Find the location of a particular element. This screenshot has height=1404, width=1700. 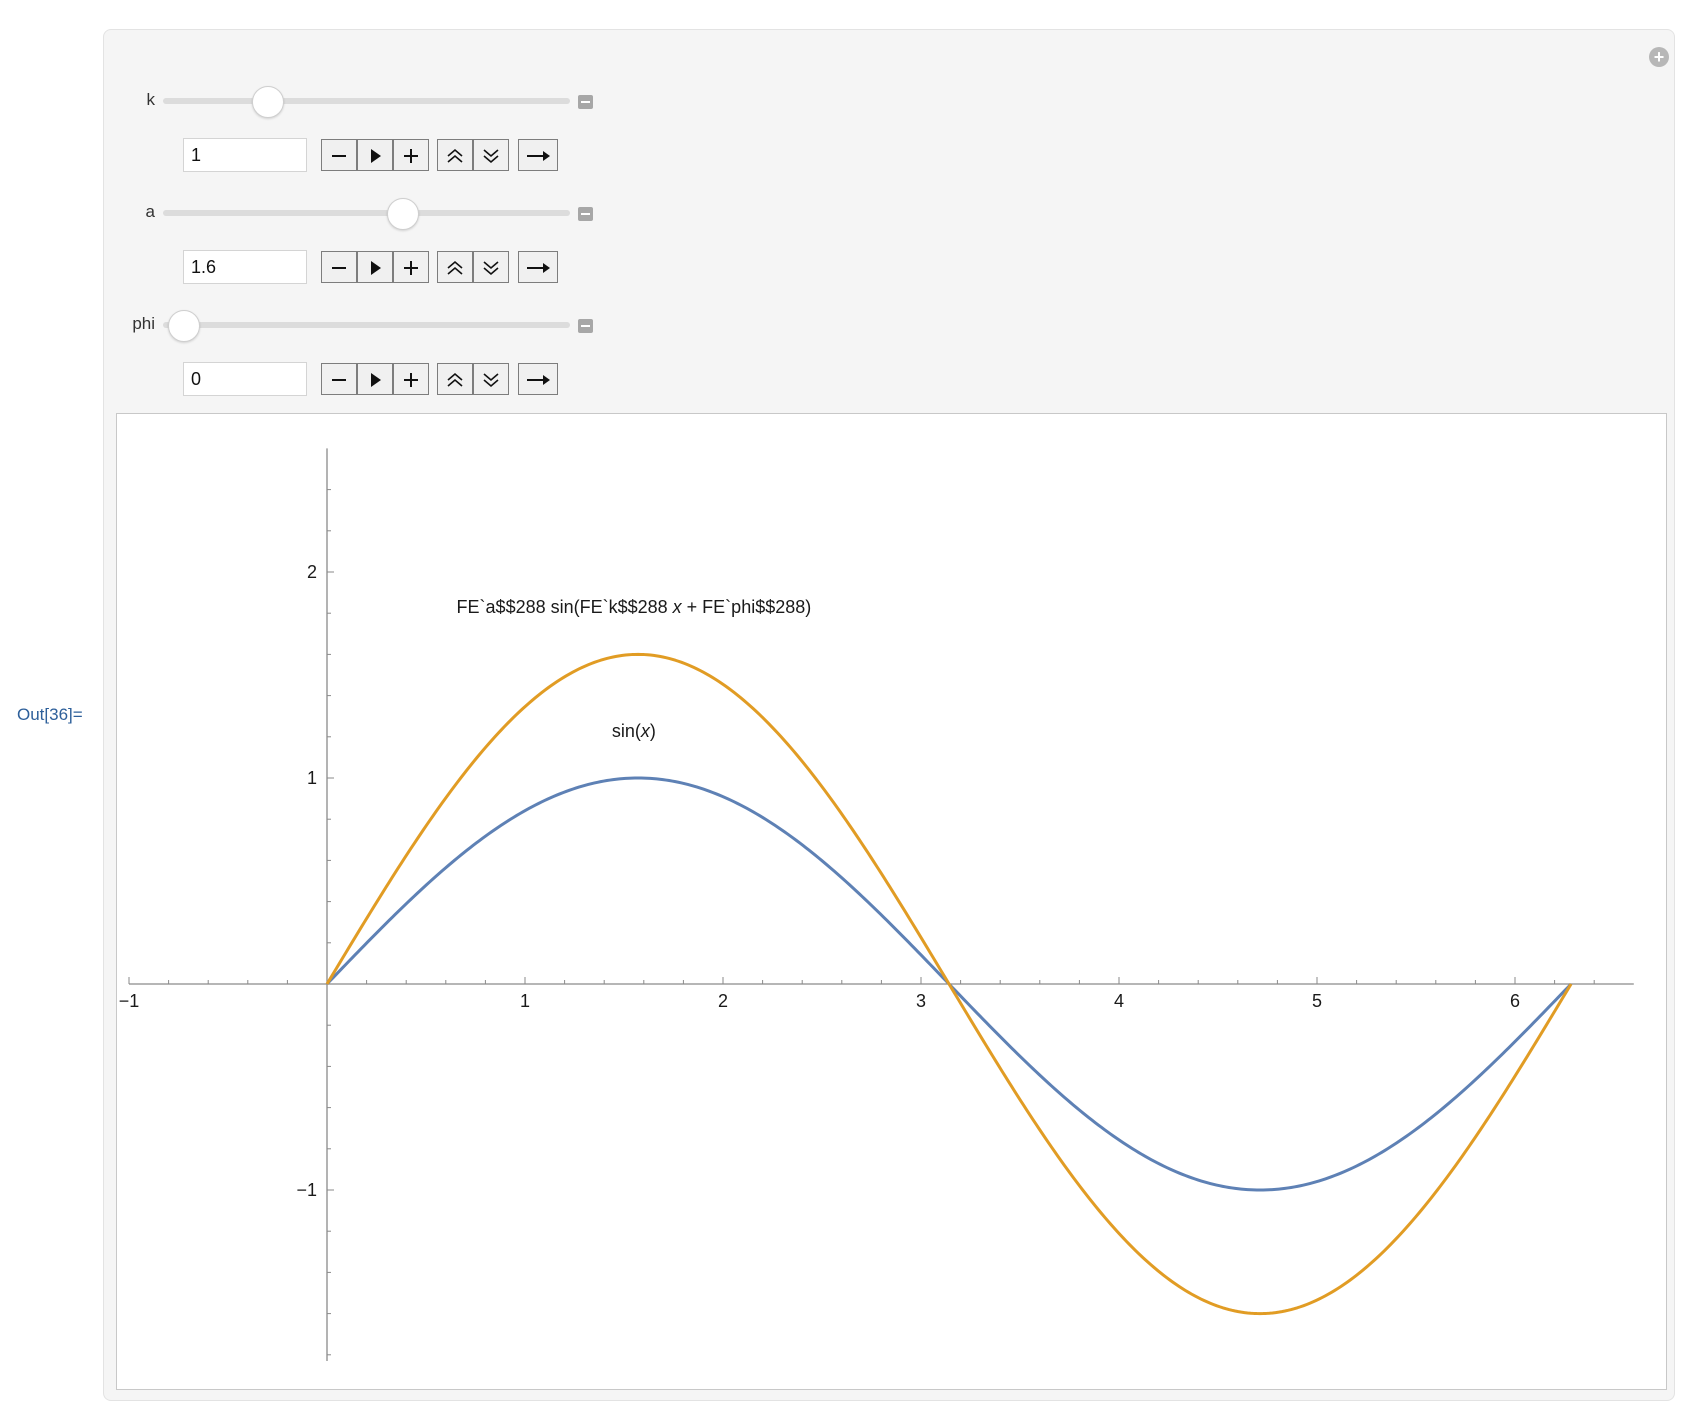

x-tick-label: 3 is located at coordinates (921, 1001).